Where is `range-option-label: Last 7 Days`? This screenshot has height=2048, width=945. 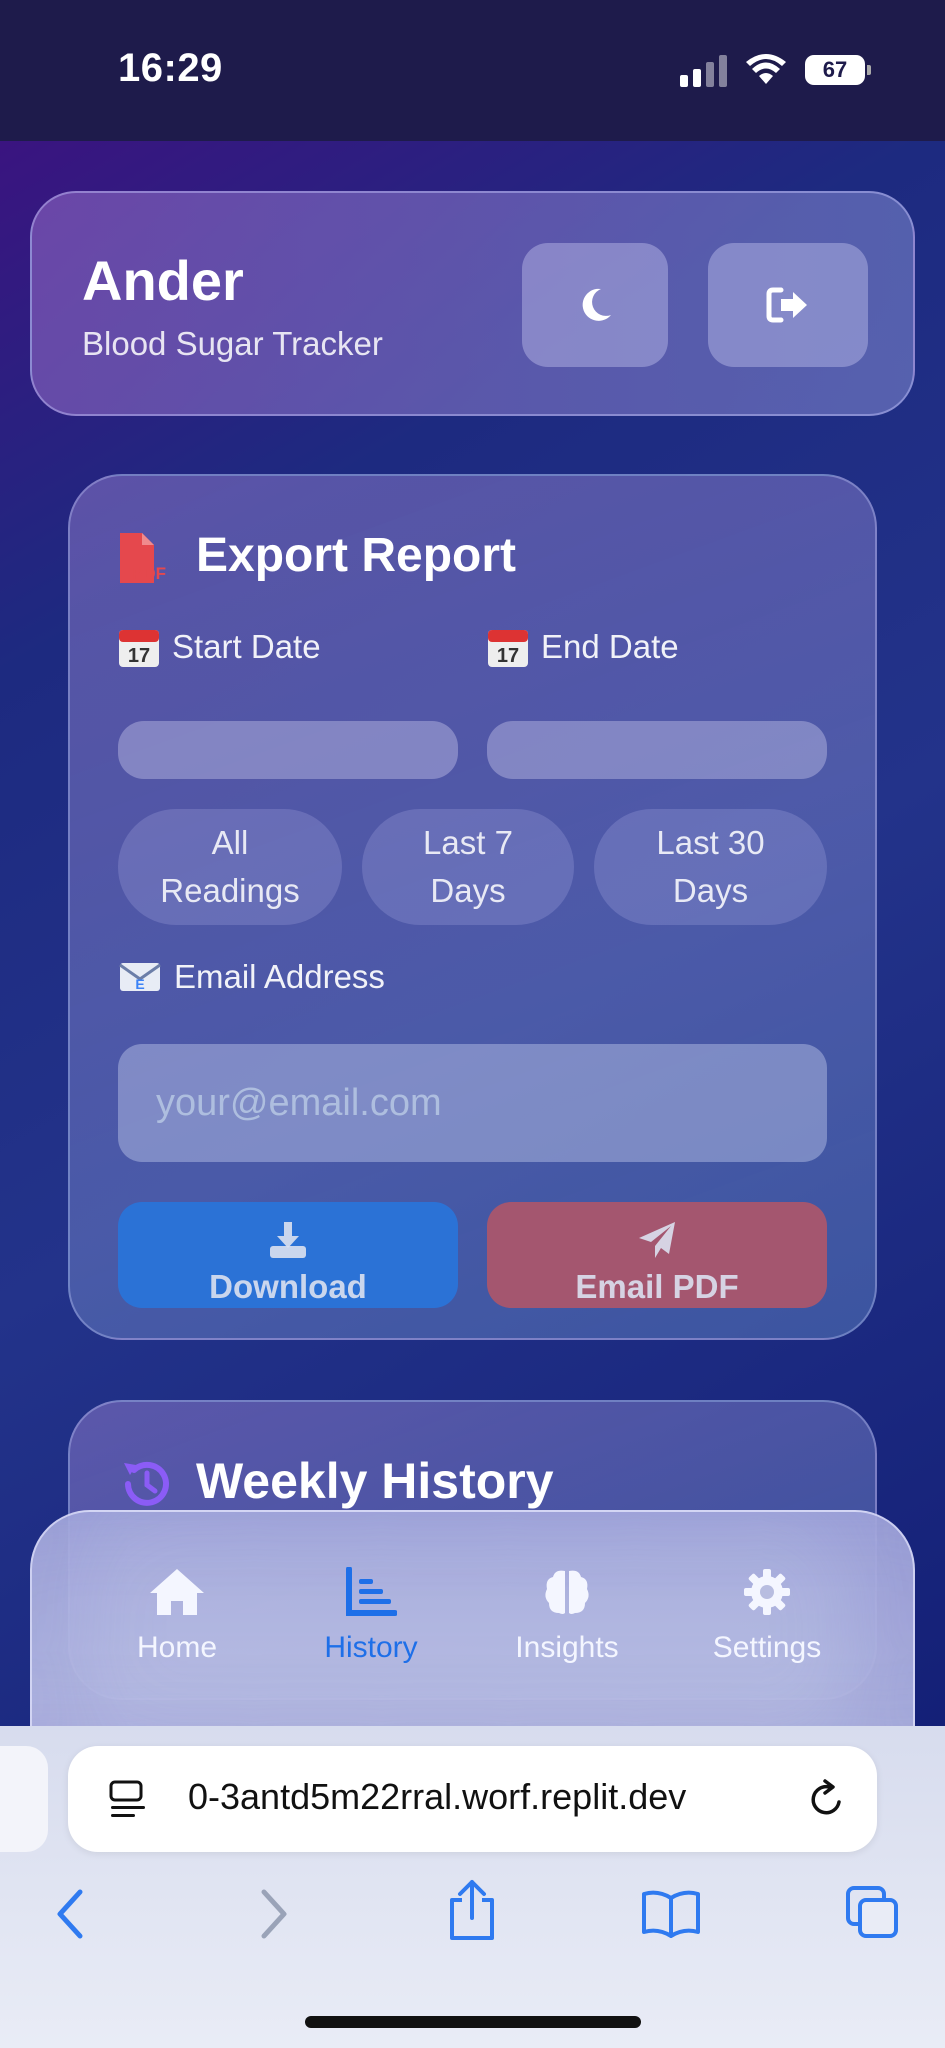 range-option-label: Last 7 Days is located at coordinates (468, 866).